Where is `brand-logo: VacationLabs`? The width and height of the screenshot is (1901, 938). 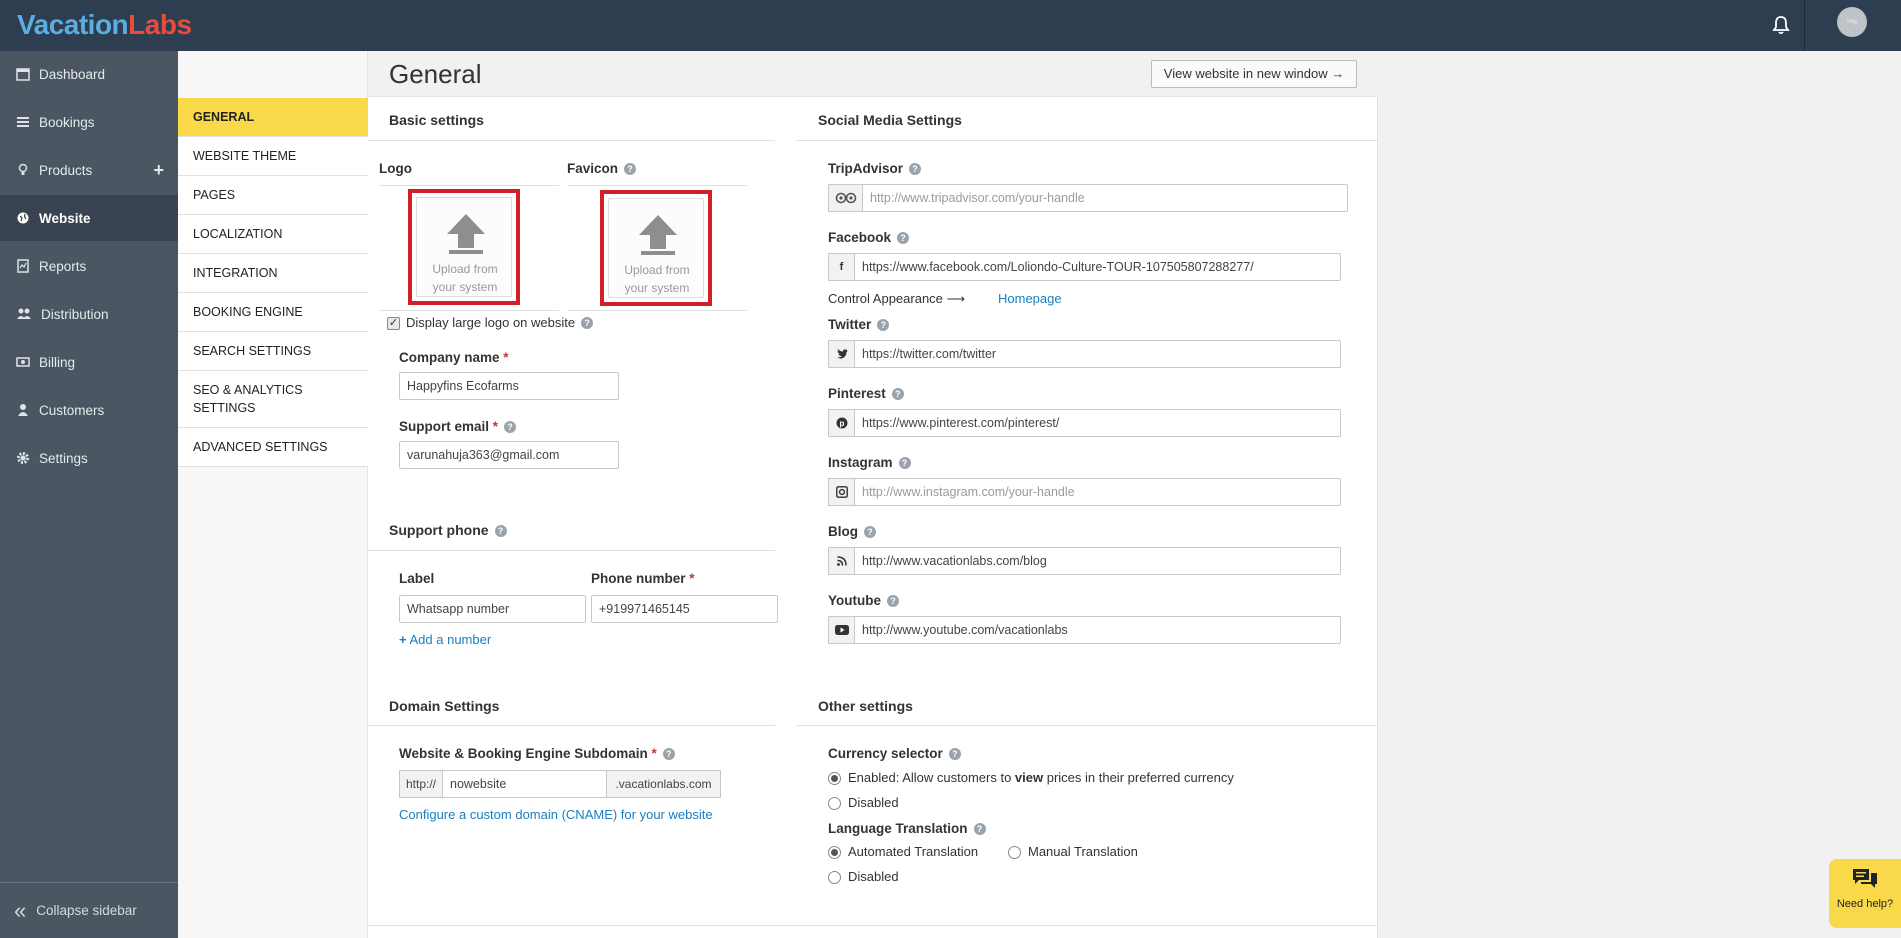
brand-logo: VacationLabs is located at coordinates (104, 25).